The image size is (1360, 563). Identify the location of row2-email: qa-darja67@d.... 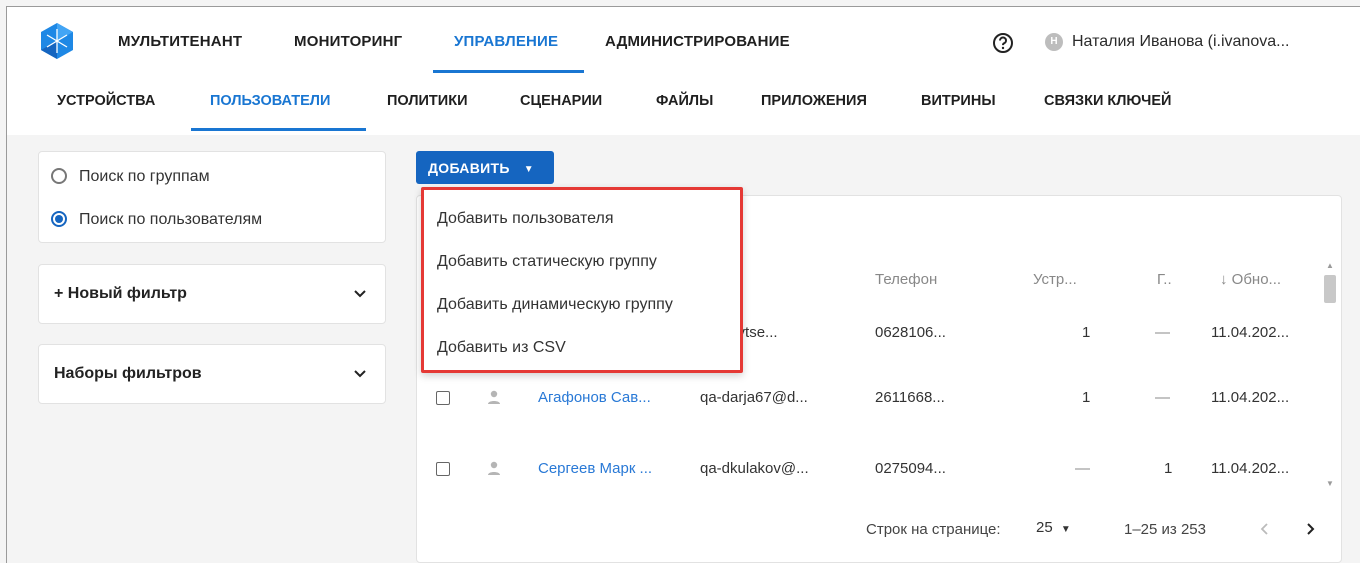
(754, 397).